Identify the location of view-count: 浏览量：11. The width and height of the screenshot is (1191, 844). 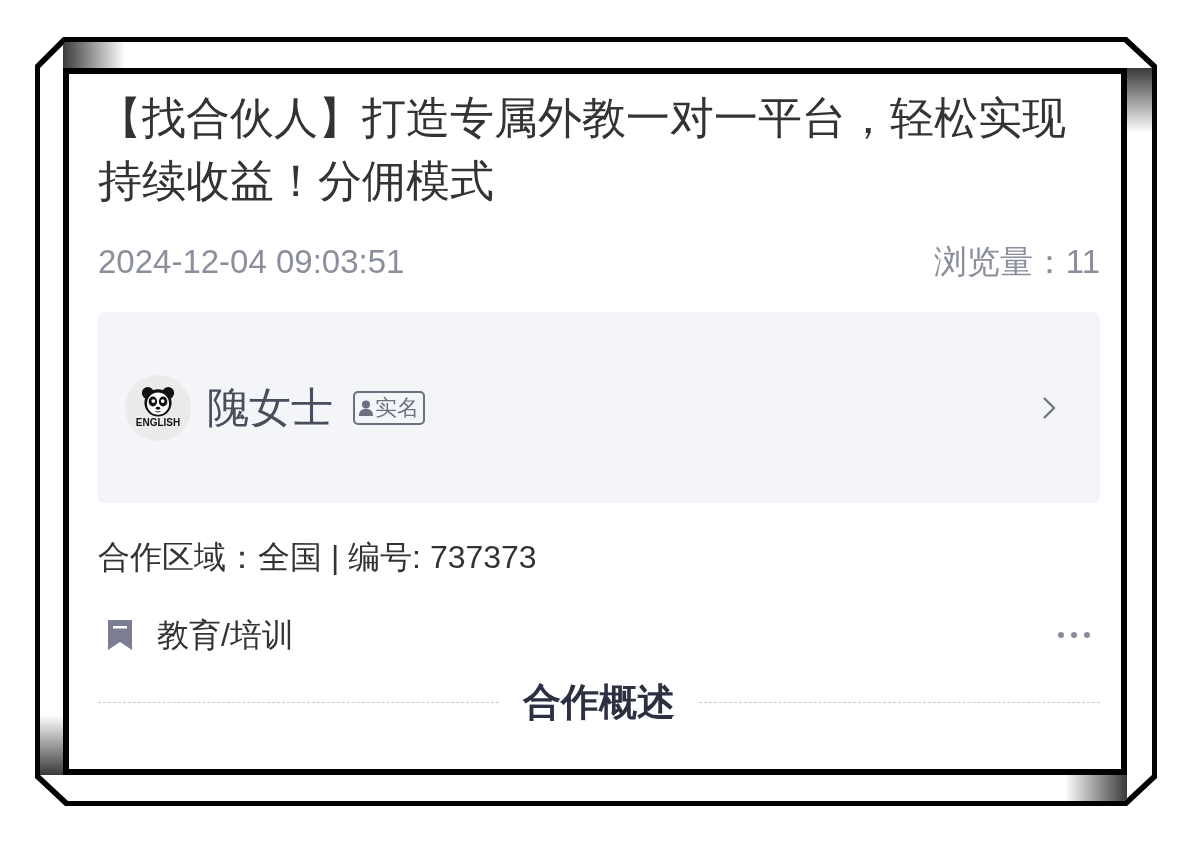
(1016, 262).